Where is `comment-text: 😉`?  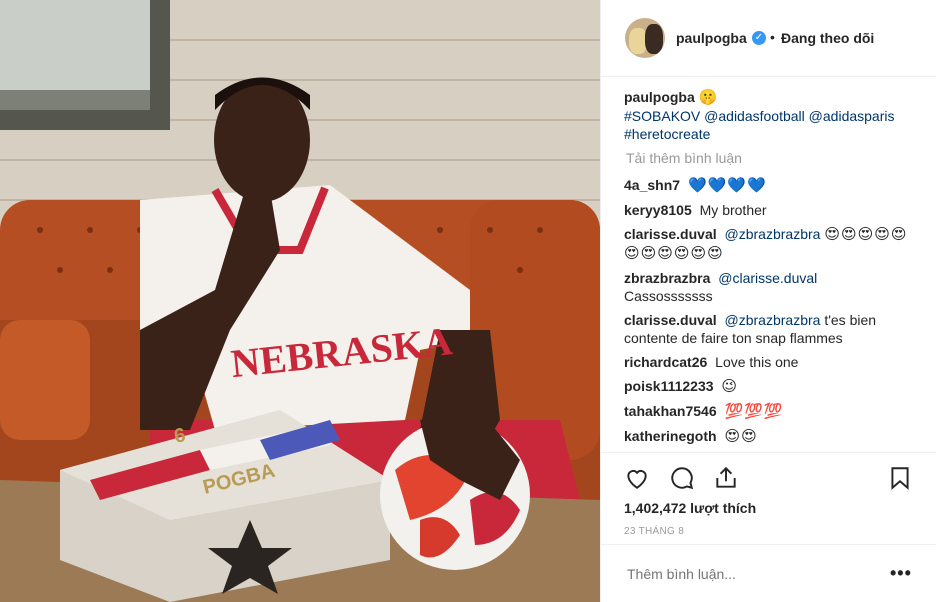
comment-text: 😉 is located at coordinates (730, 386).